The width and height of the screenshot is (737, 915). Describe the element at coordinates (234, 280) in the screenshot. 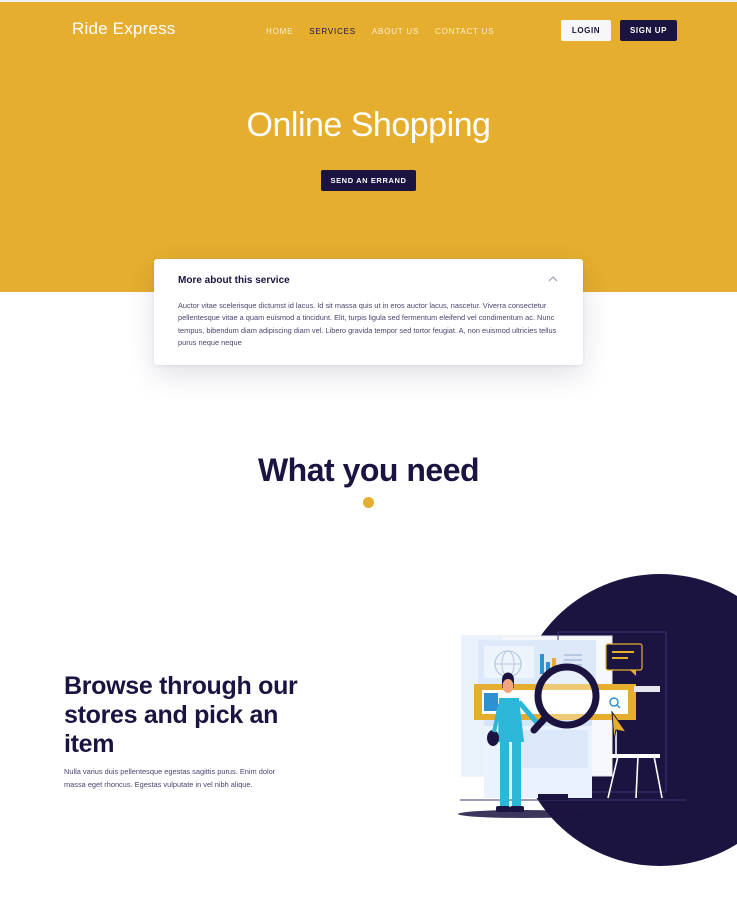

I see `card-title: More about this service` at that location.